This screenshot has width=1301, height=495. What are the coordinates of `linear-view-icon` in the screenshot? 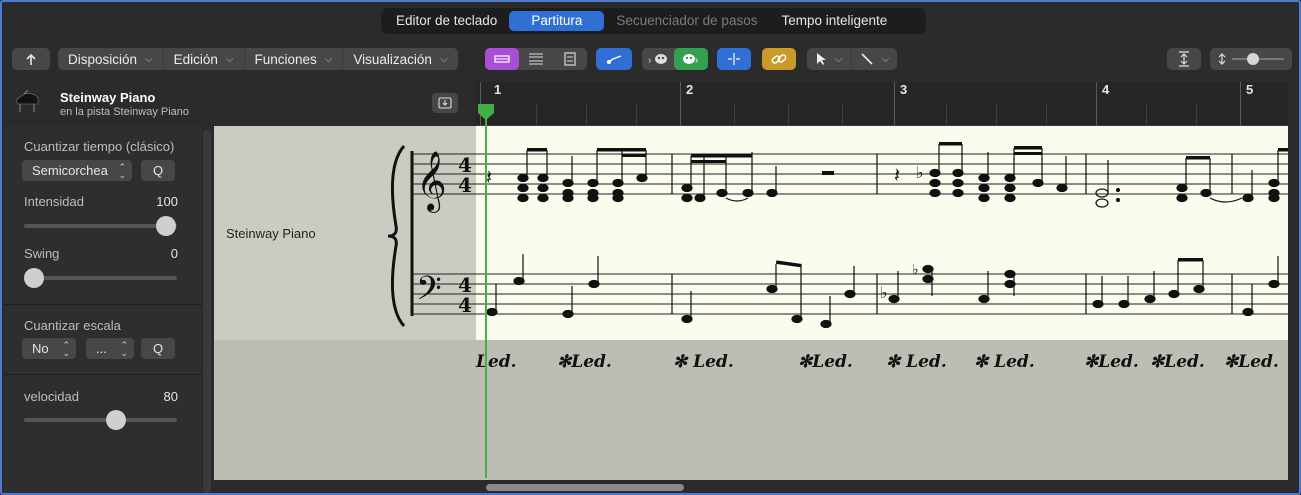 It's located at (502, 59).